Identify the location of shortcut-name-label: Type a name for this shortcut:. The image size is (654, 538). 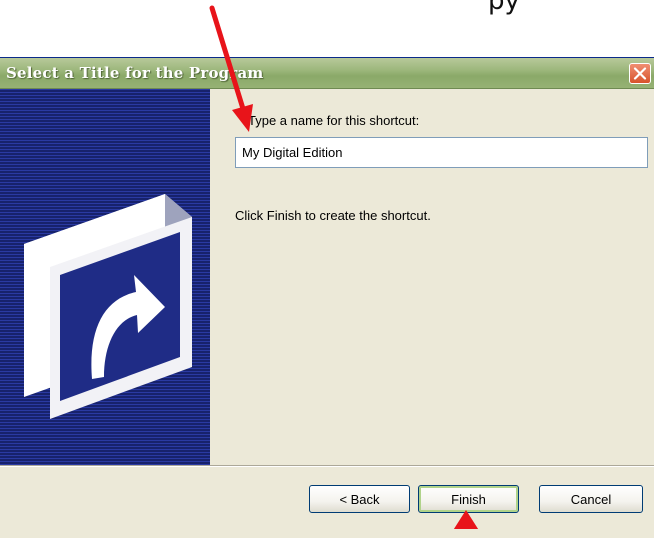
(334, 120).